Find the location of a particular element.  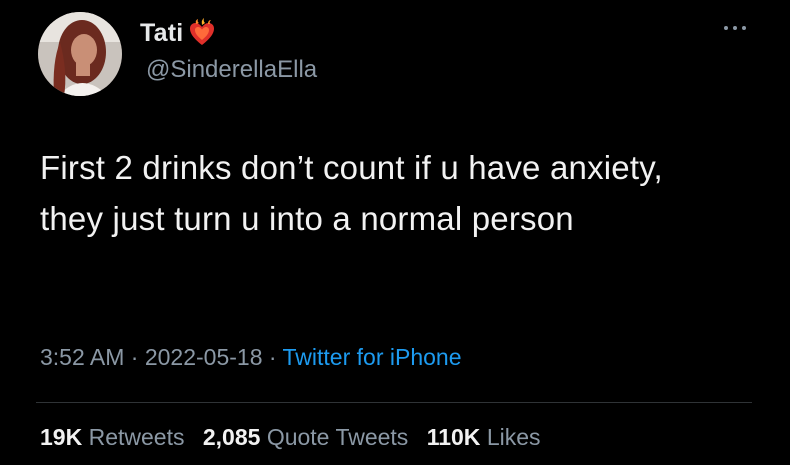

quote-tweets-count: 2,085 is located at coordinates (231, 437).